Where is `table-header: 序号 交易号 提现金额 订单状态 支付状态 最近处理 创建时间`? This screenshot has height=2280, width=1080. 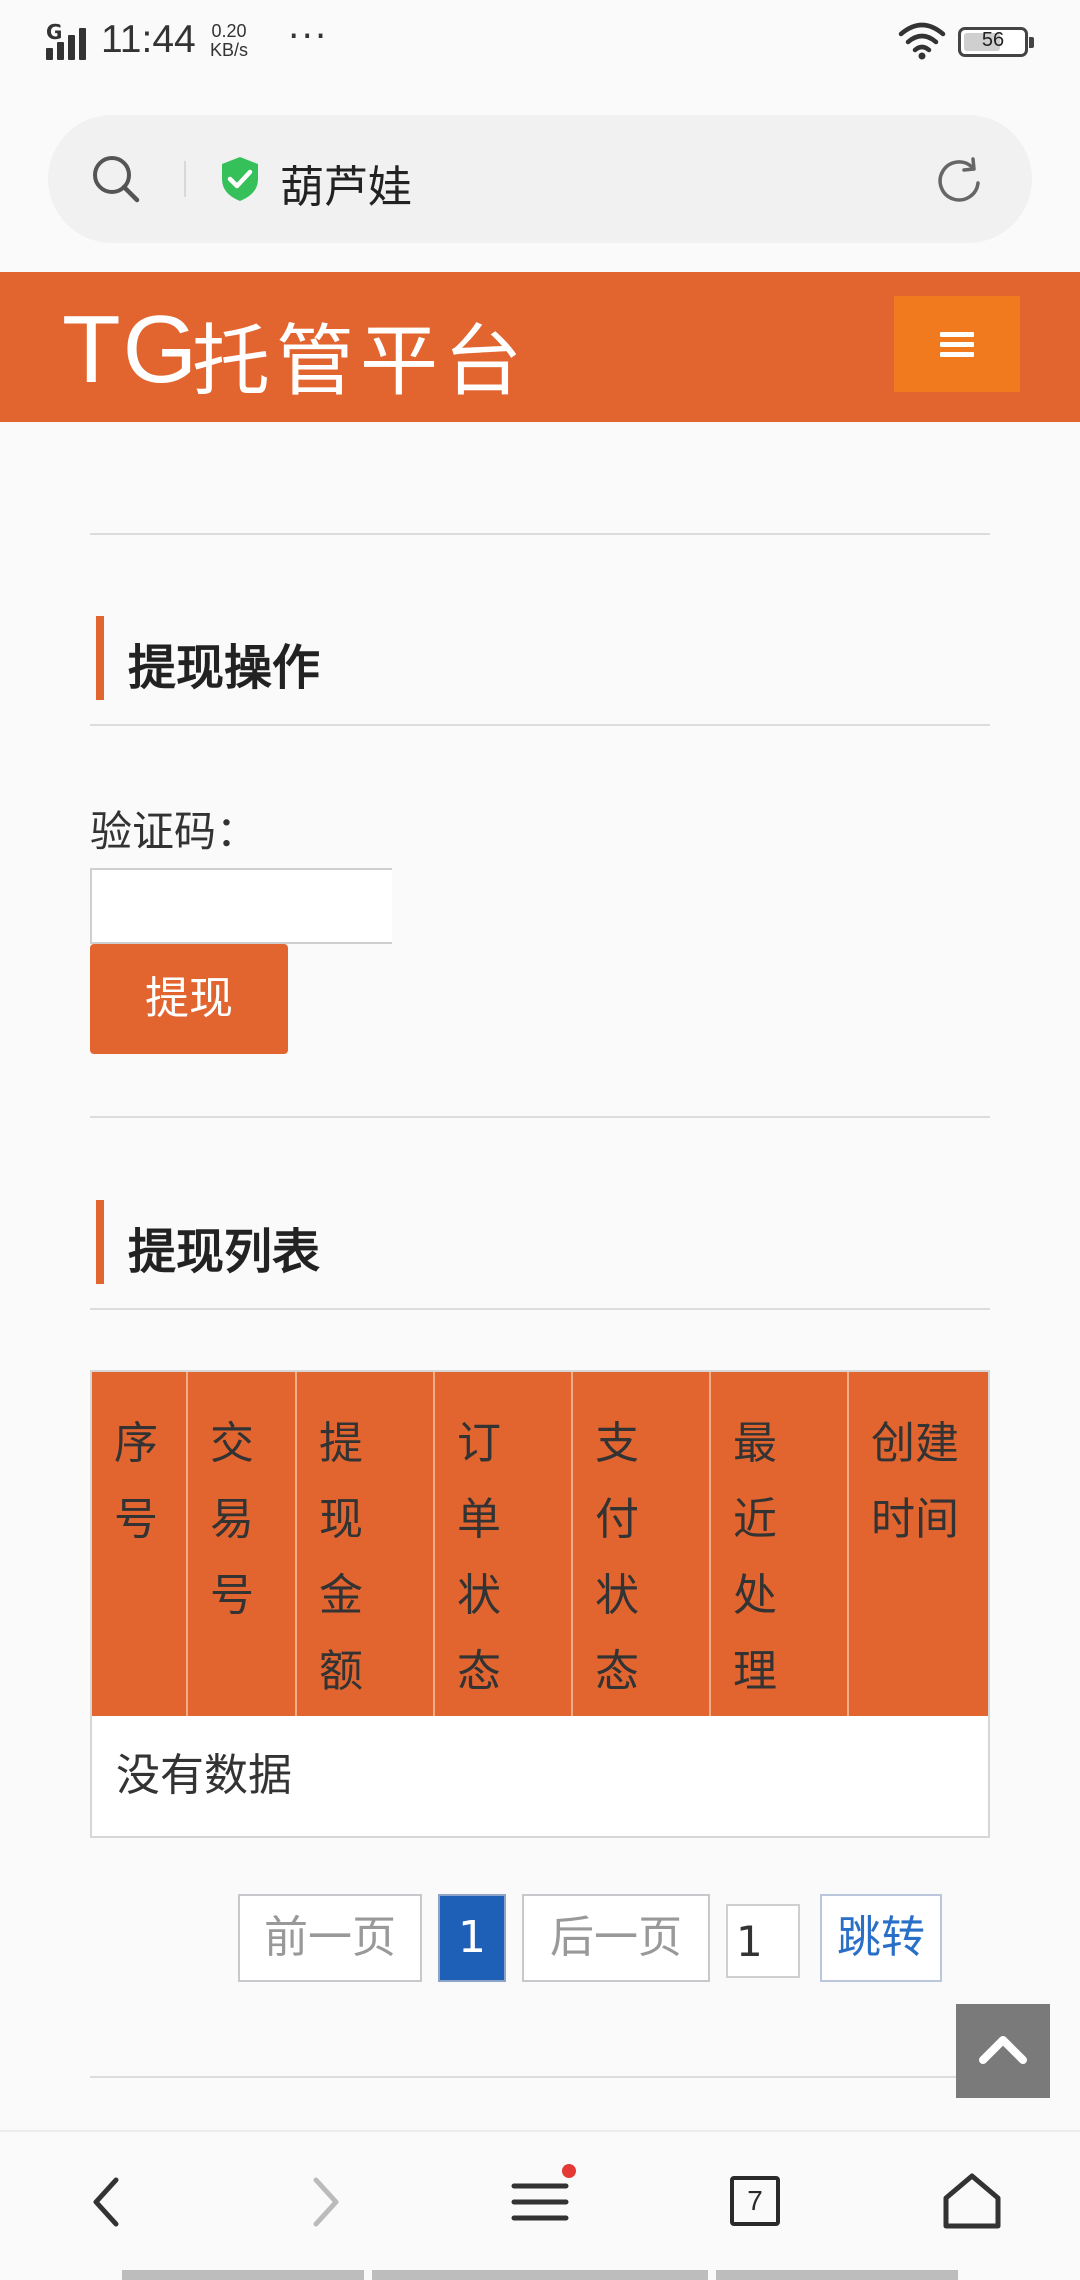
table-header: 序号 交易号 提现金额 订单状态 支付状态 最近处理 创建时间 is located at coordinates (540, 1544).